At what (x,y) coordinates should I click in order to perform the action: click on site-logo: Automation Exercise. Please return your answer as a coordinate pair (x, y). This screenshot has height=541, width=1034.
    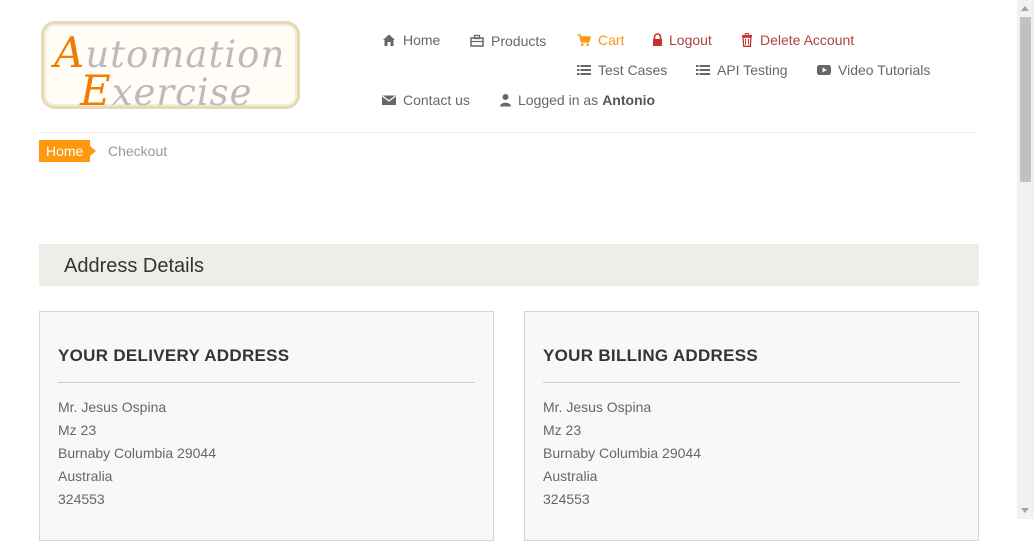
    Looking at the image, I should click on (170, 68).